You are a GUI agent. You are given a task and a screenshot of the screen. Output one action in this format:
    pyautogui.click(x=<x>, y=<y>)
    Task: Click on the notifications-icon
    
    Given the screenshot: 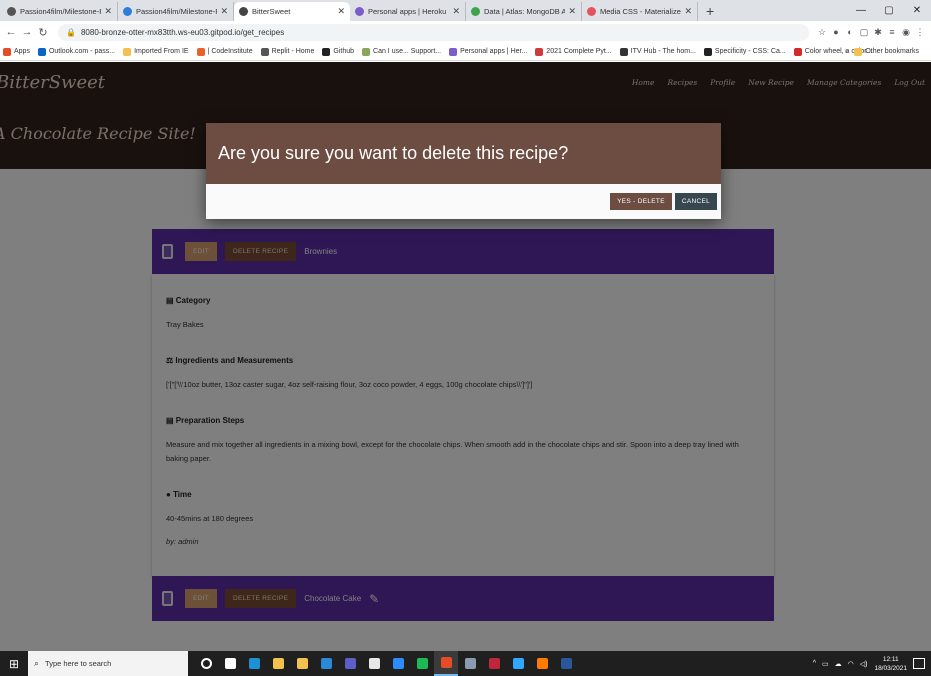 What is the action you would take?
    pyautogui.click(x=919, y=663)
    